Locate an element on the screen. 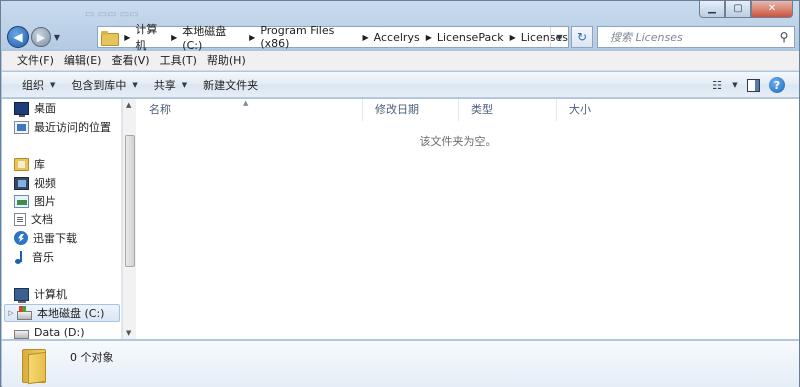  search-box: 搜索 Licenses ⚲ is located at coordinates (696, 37).